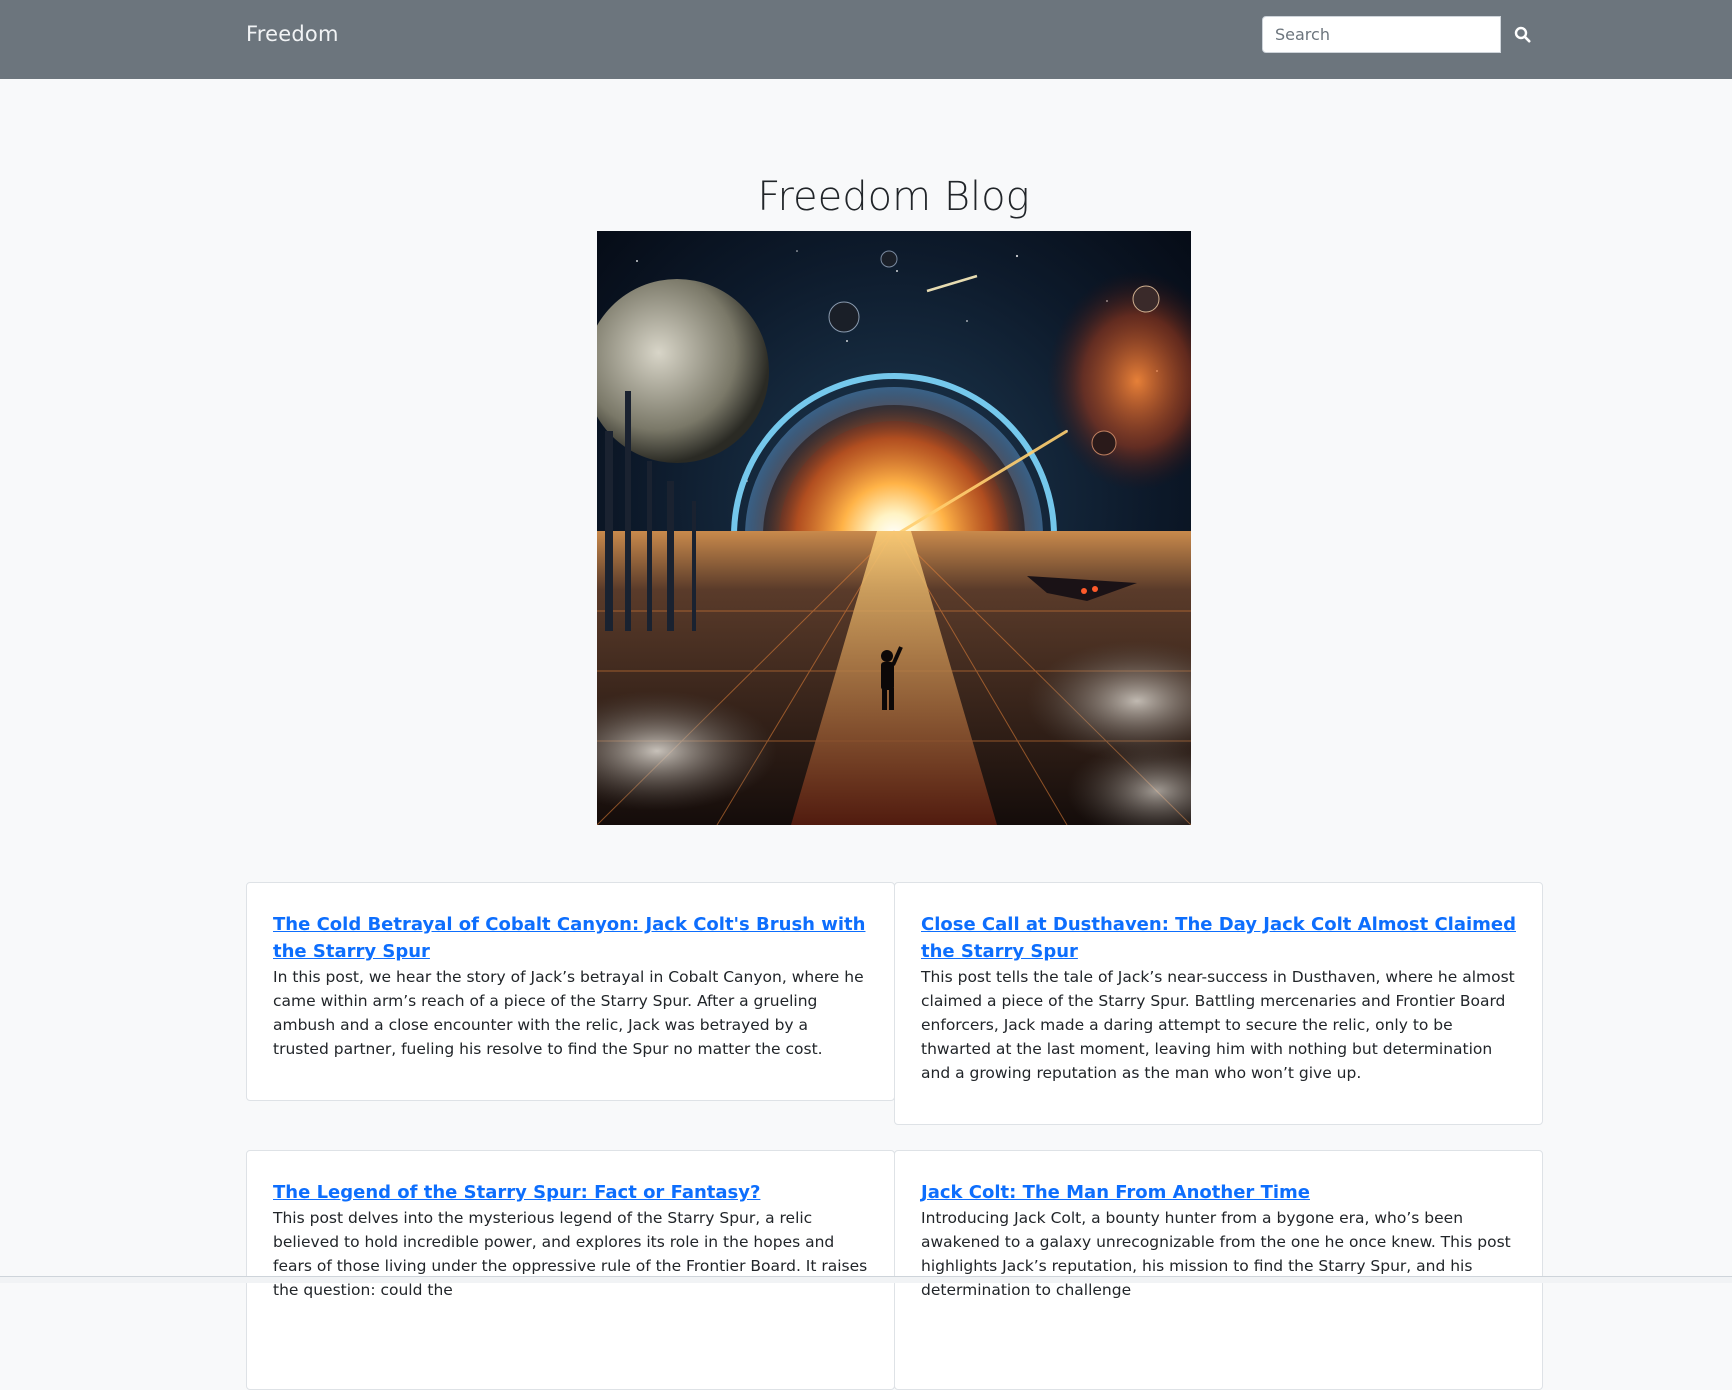 The width and height of the screenshot is (1732, 1390). I want to click on search-button, so click(1522, 34).